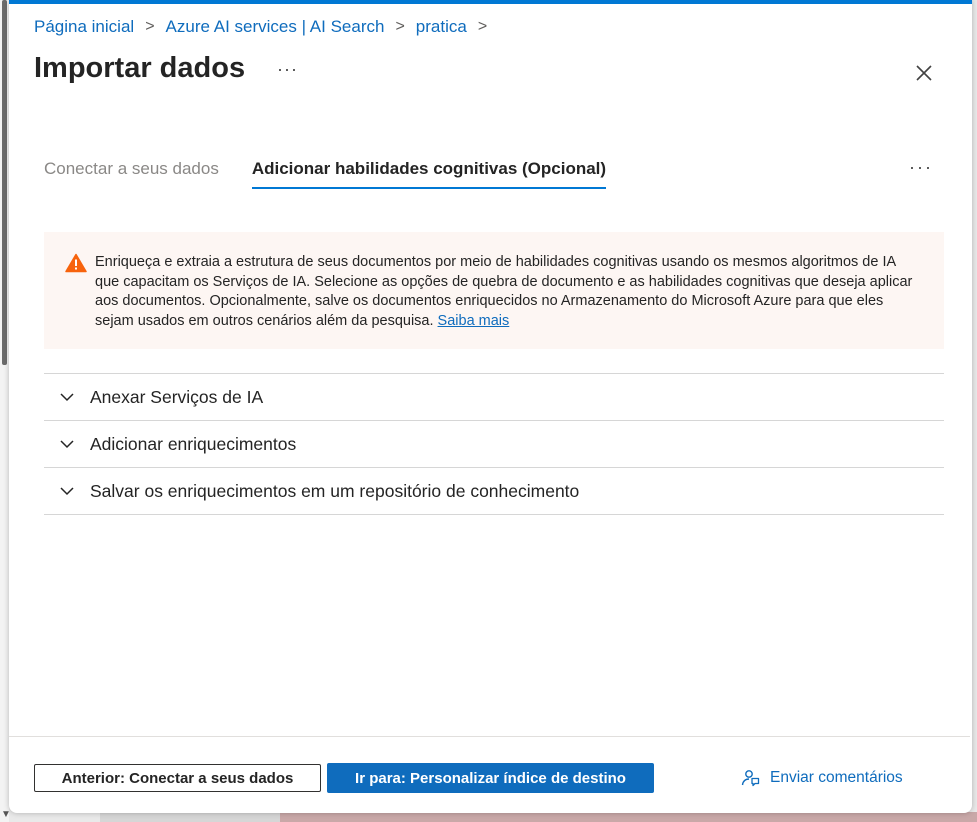 The height and width of the screenshot is (822, 977). What do you see at coordinates (275, 27) in the screenshot?
I see `breadcrumb-item-ai-search: Azure AI services | AI Search` at bounding box center [275, 27].